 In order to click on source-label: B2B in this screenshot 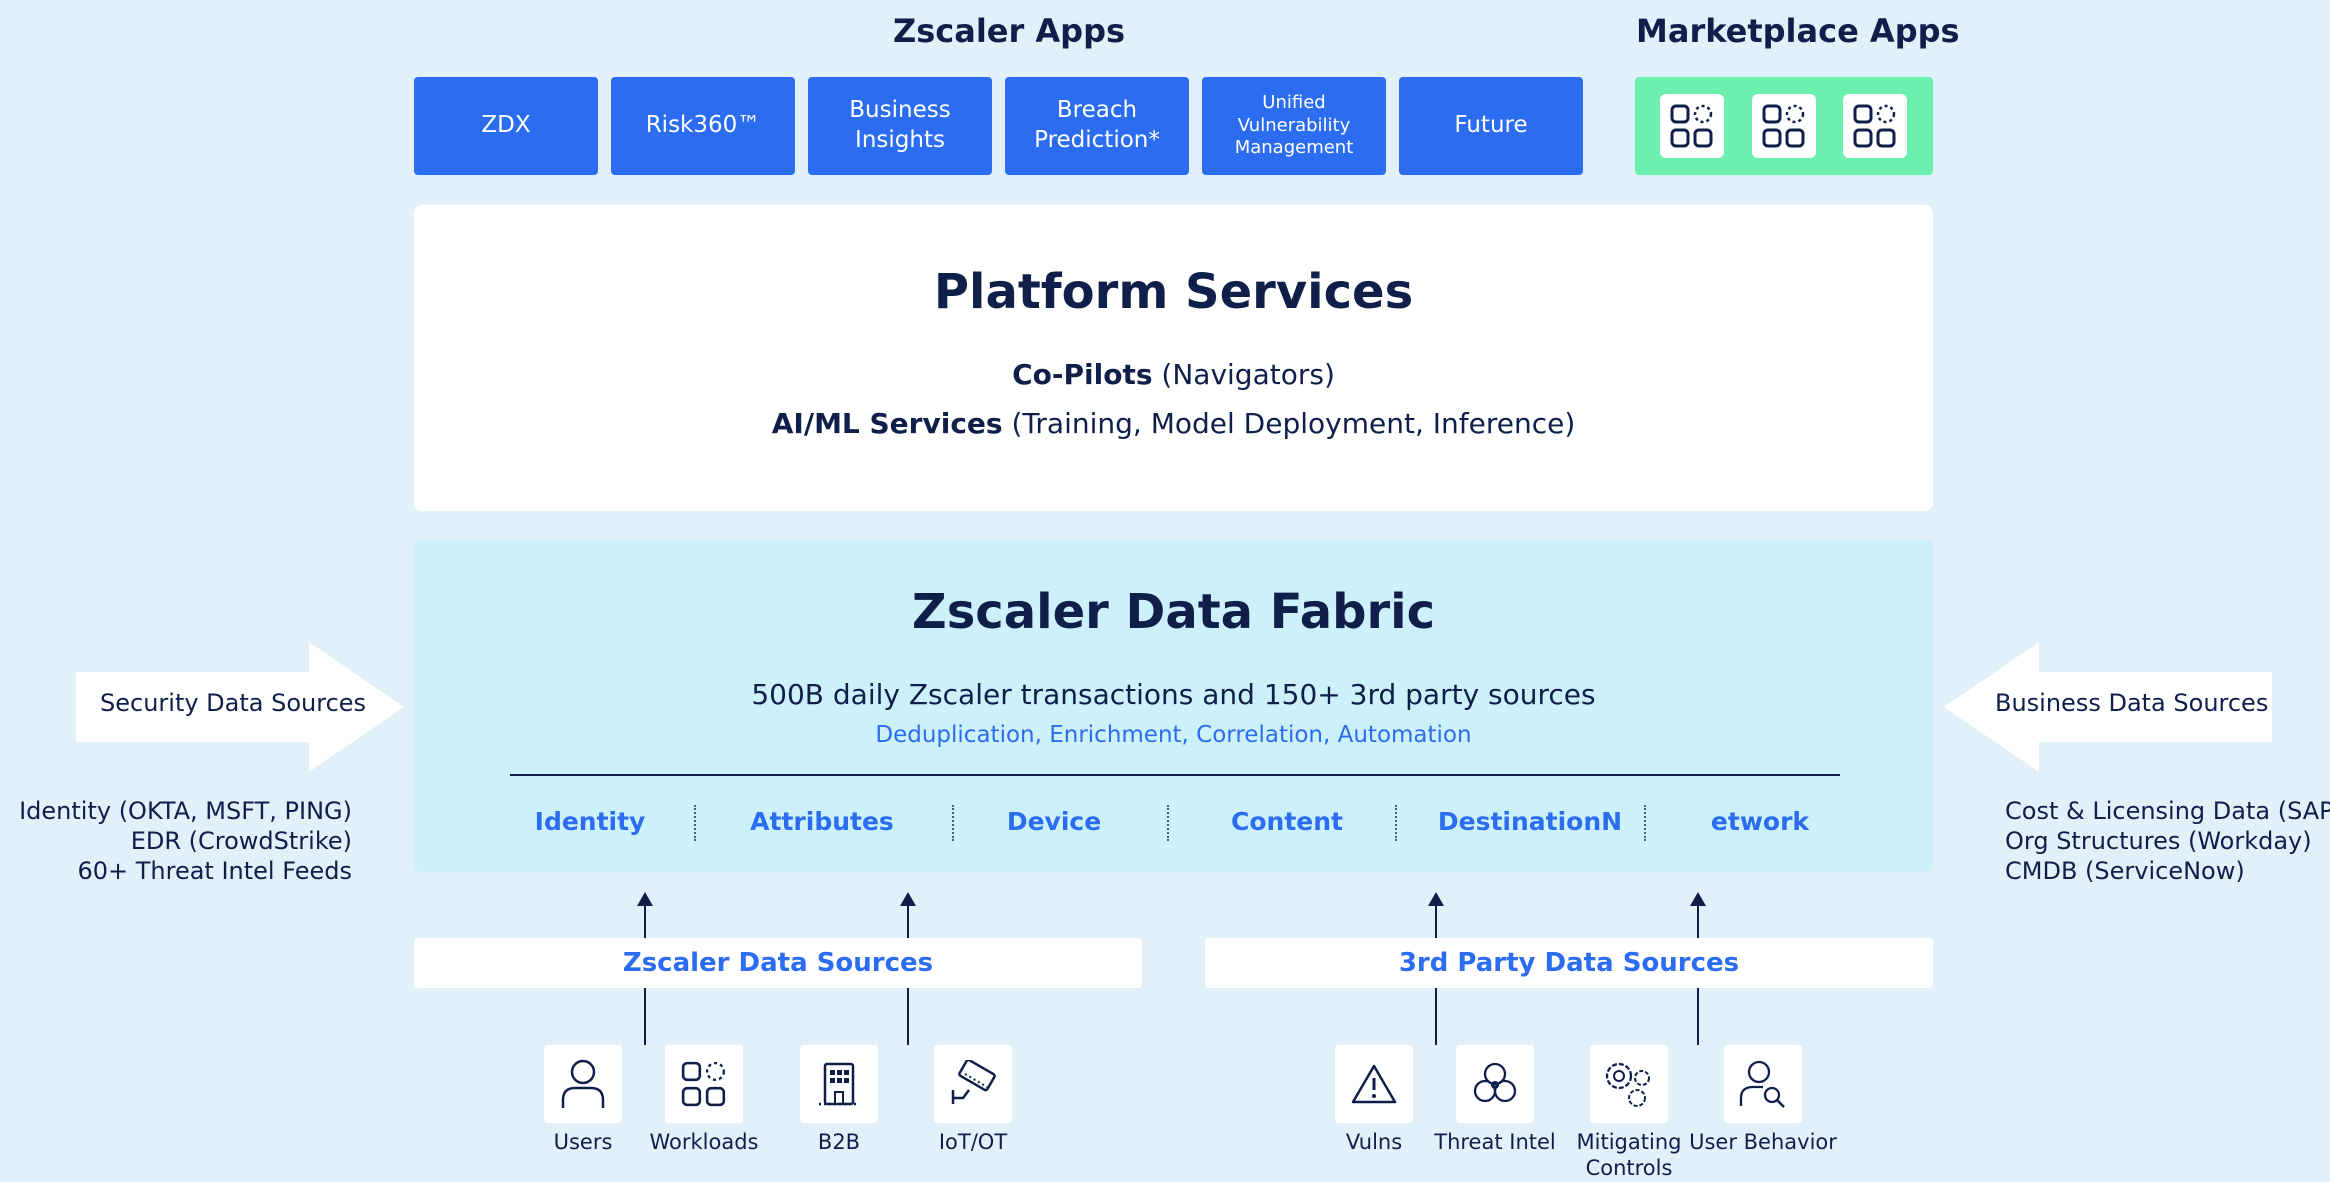, I will do `click(839, 1142)`.